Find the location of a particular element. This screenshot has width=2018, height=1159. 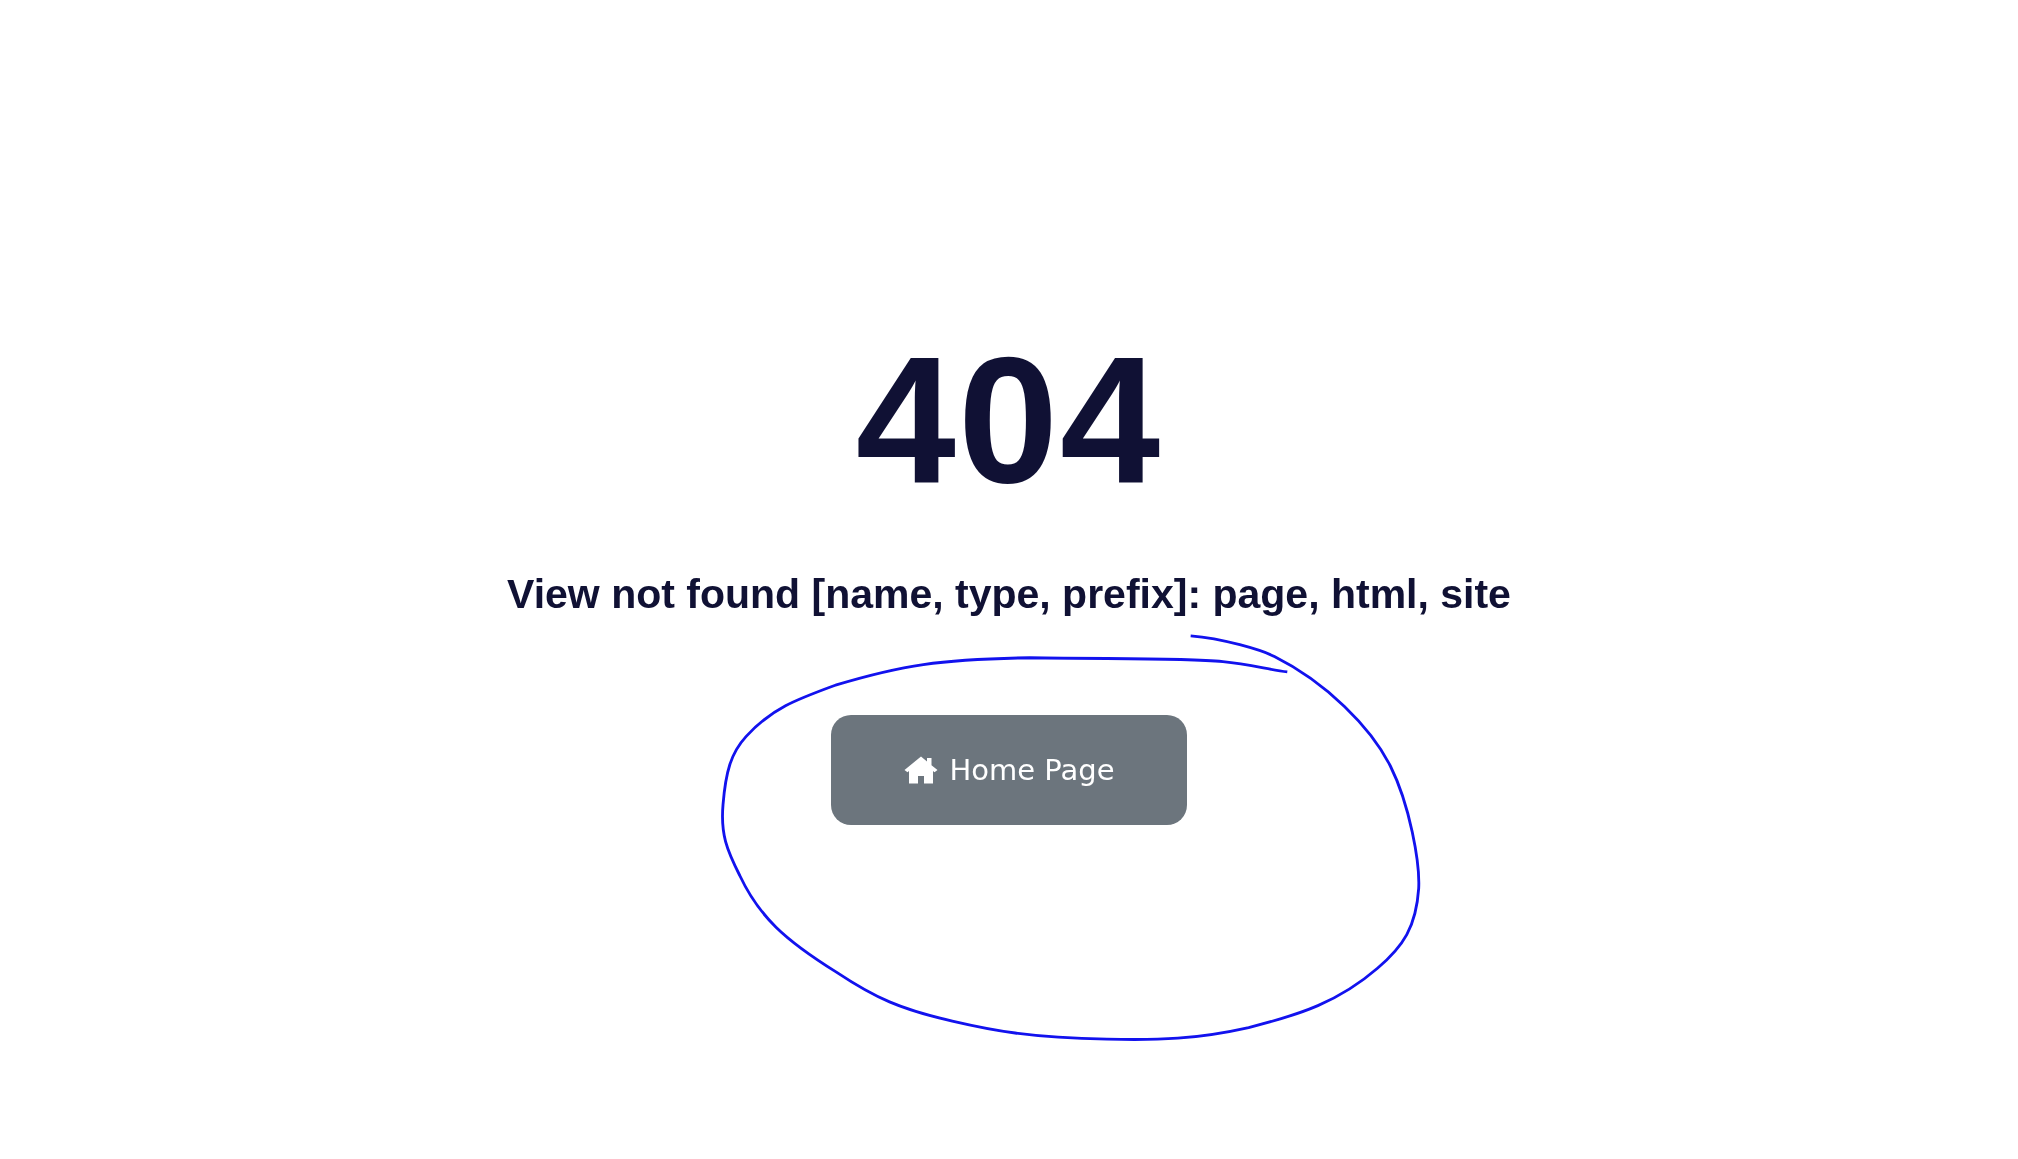

error-code: 404 is located at coordinates (1009, 420).